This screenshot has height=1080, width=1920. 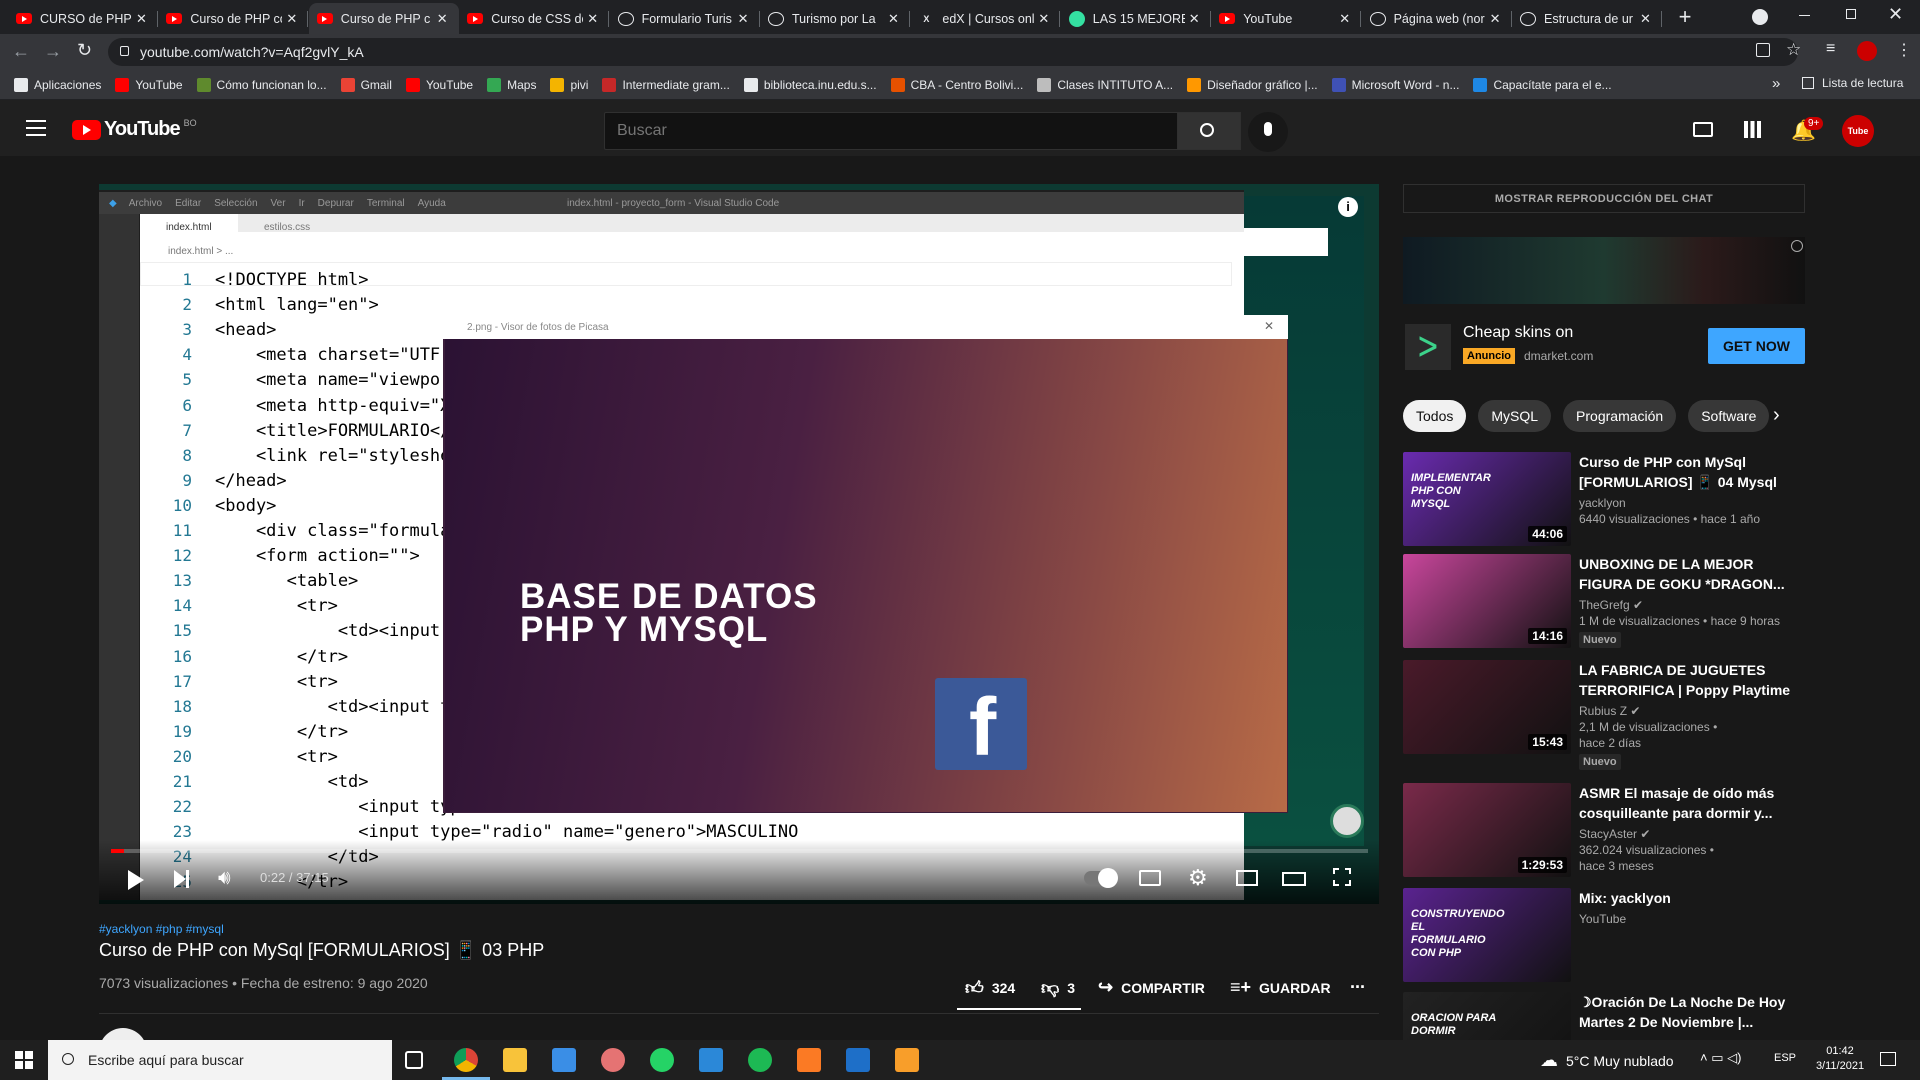 What do you see at coordinates (1607, 1060) in the screenshot?
I see `weather-widget: ☁ 5°C Muy nublado` at bounding box center [1607, 1060].